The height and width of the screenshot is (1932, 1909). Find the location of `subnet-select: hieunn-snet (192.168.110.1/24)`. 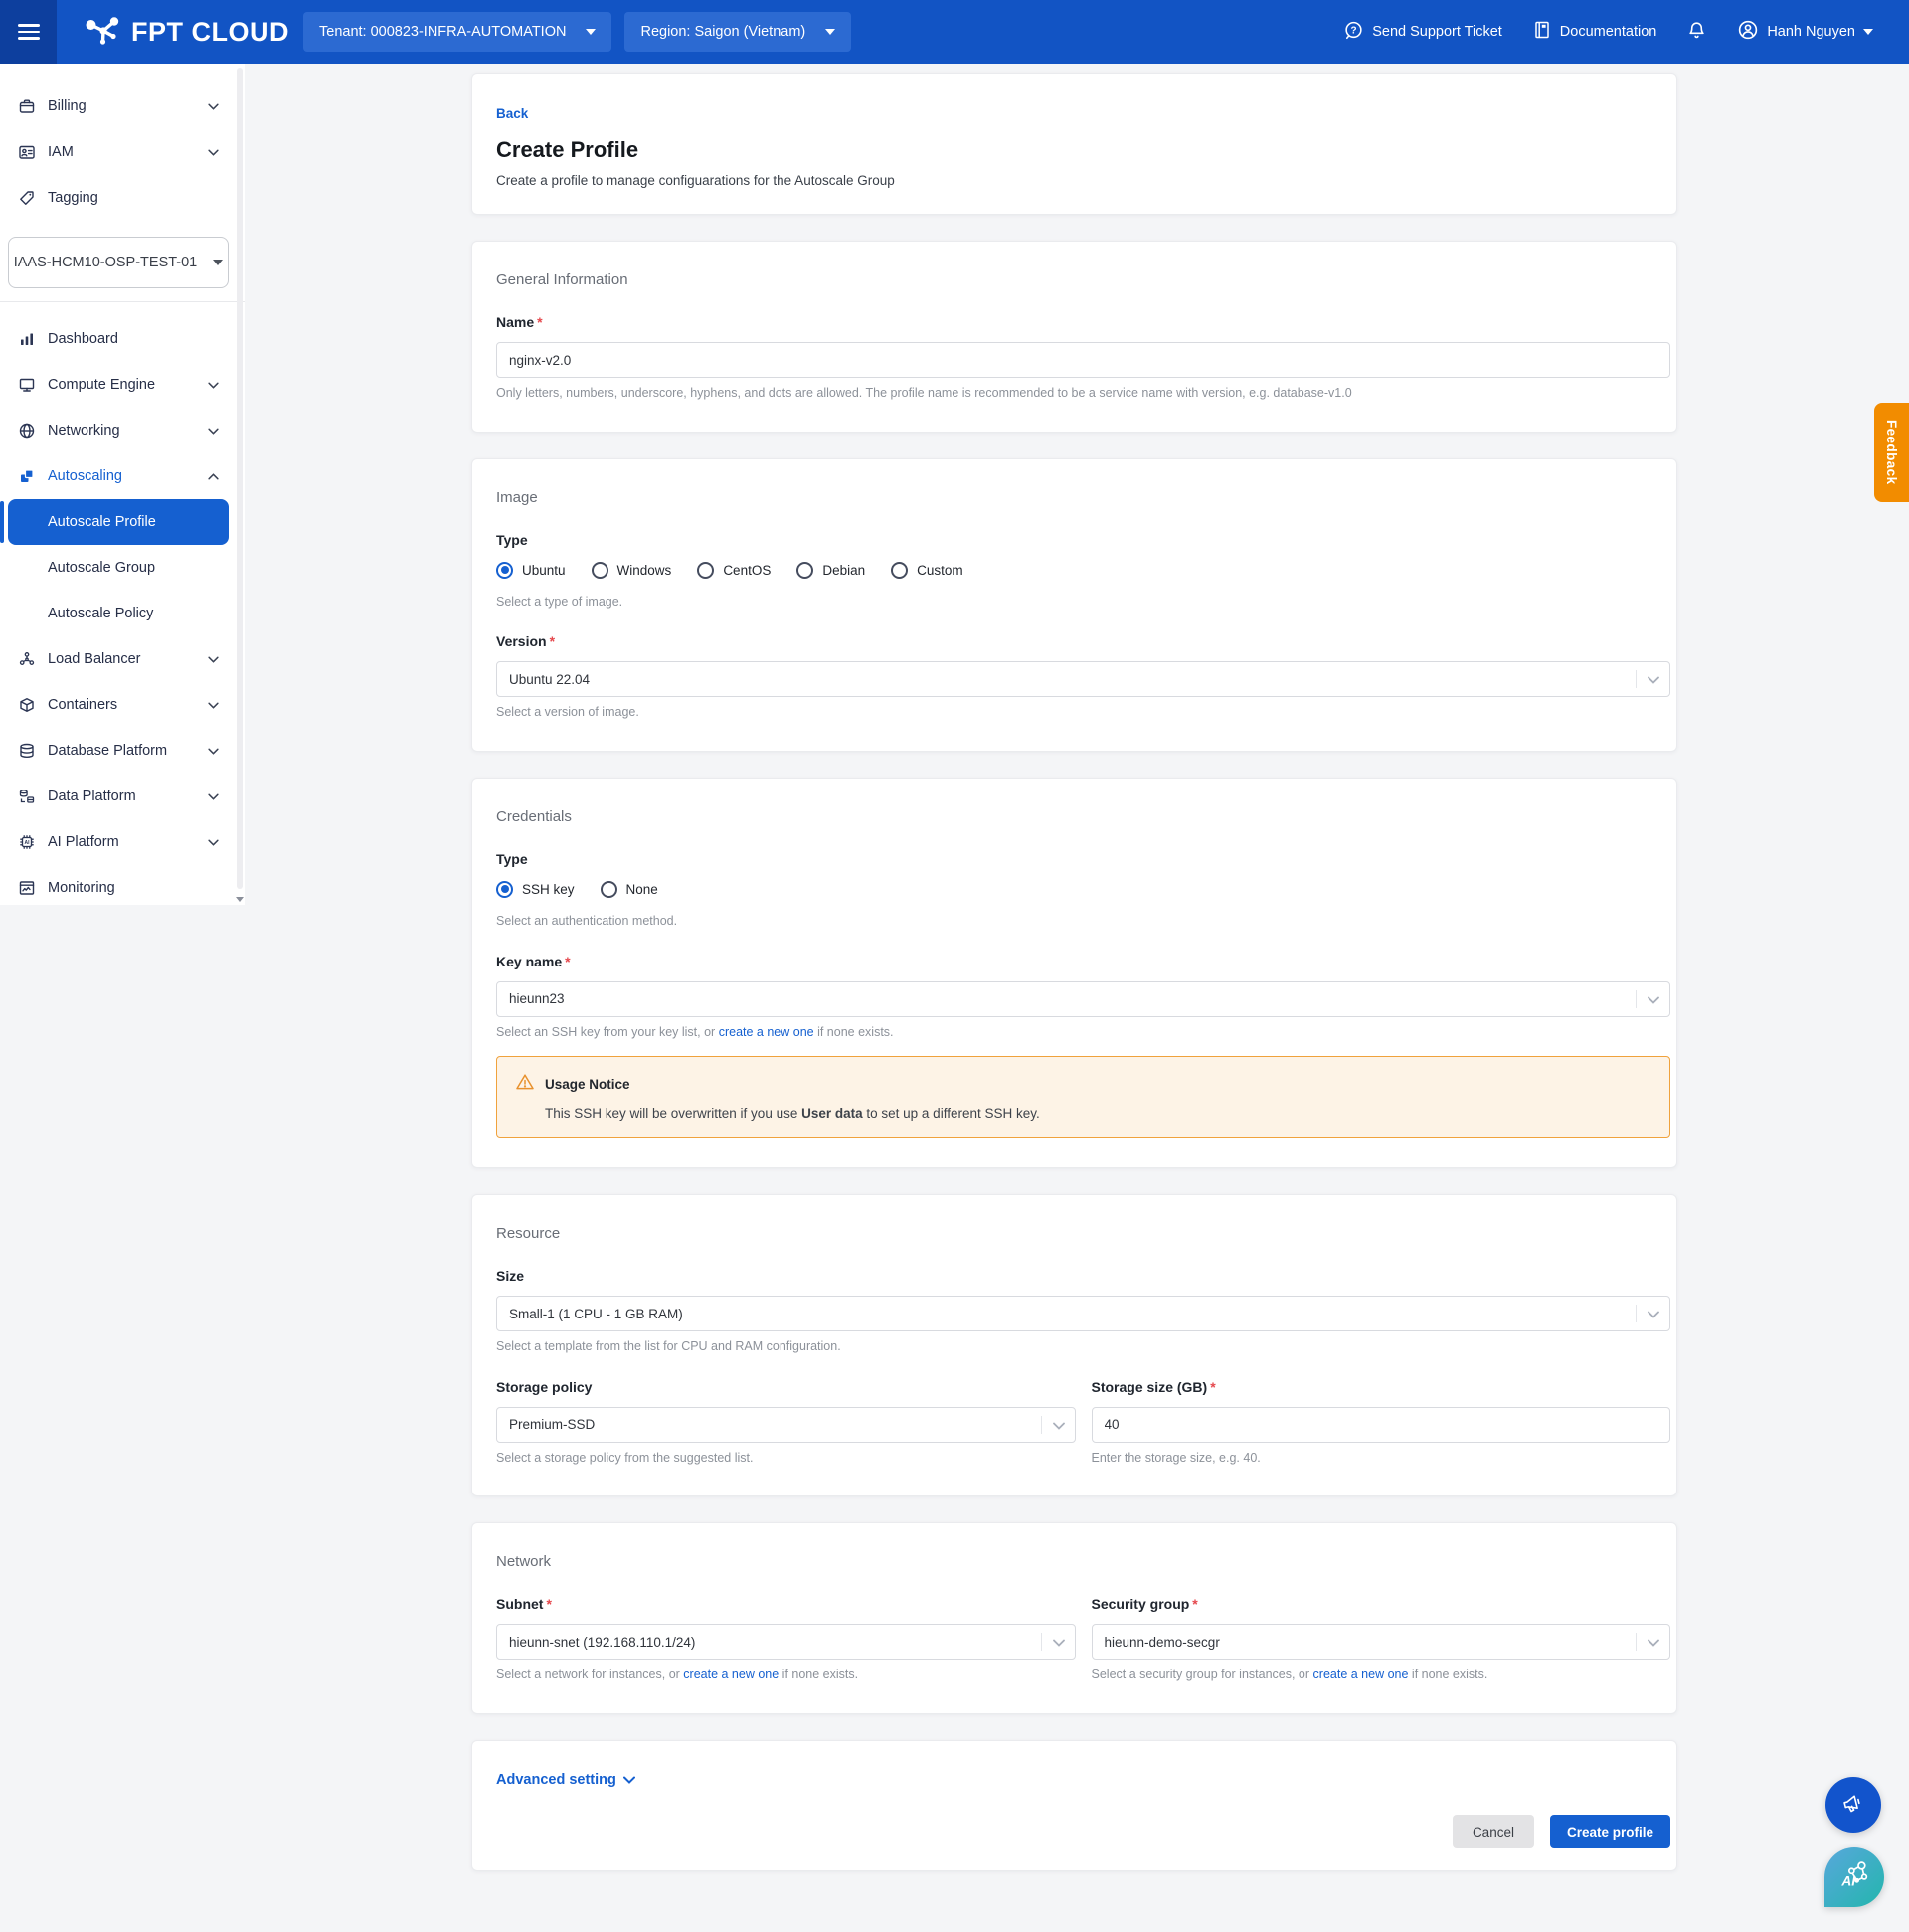

subnet-select: hieunn-snet (192.168.110.1/24) is located at coordinates (786, 1642).